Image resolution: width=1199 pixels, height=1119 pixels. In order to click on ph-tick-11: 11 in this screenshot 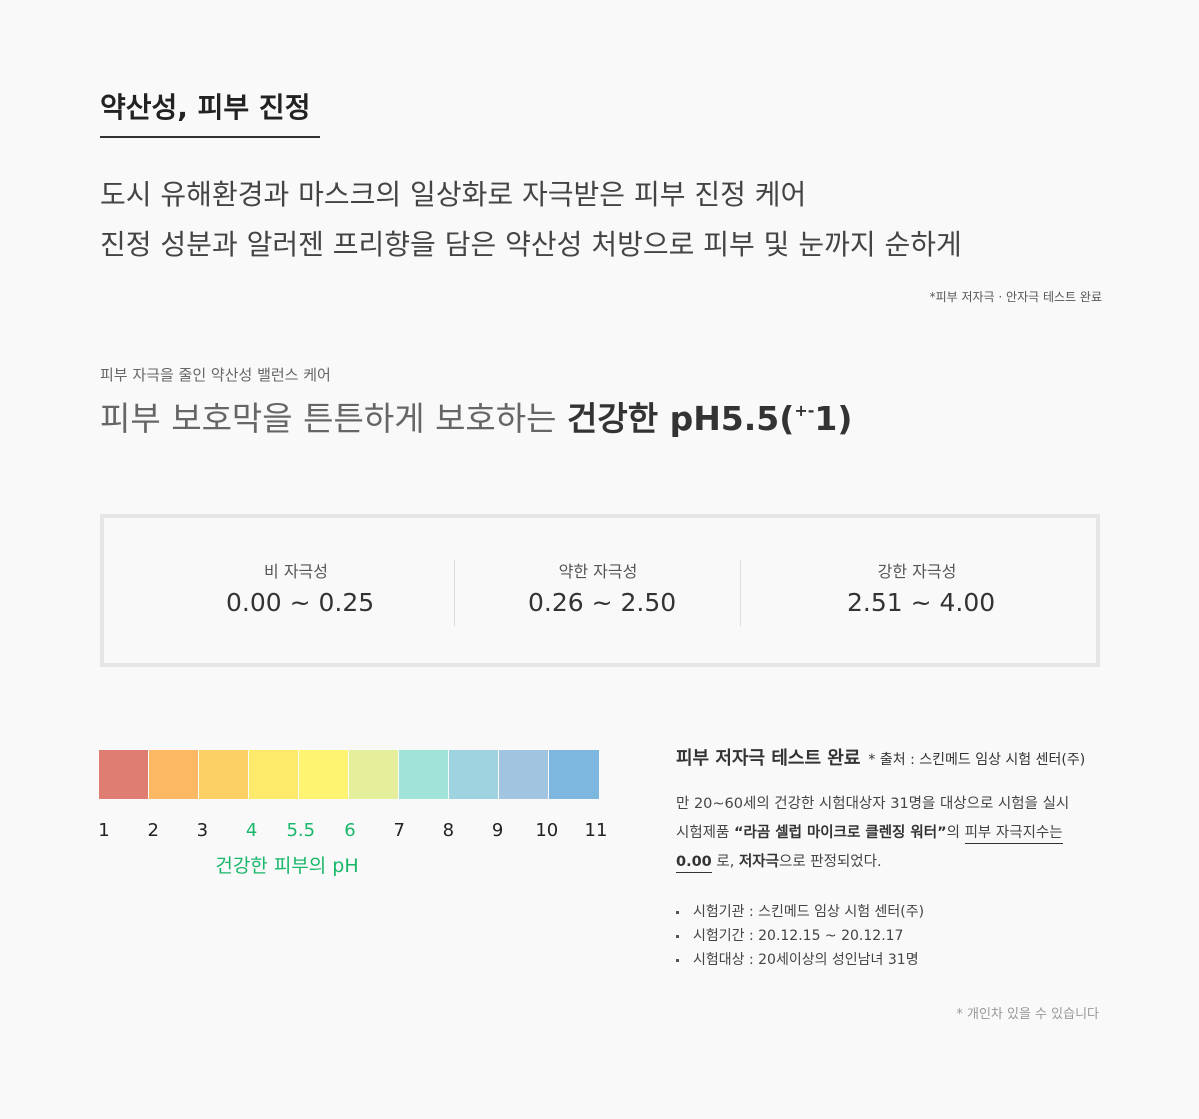, I will do `click(596, 830)`.